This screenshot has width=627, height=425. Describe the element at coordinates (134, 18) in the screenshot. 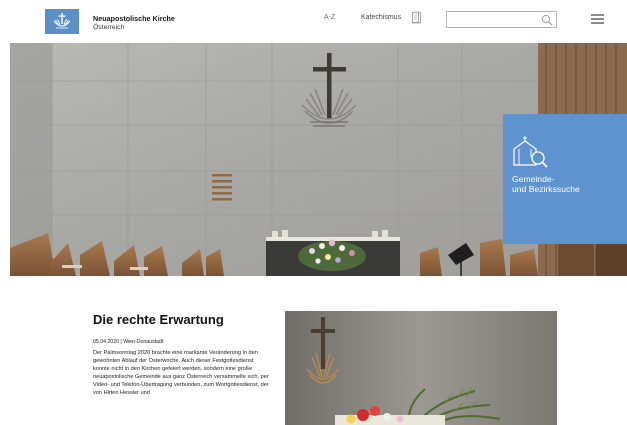

I see `brand-name: Neuapostolische Kirche` at that location.